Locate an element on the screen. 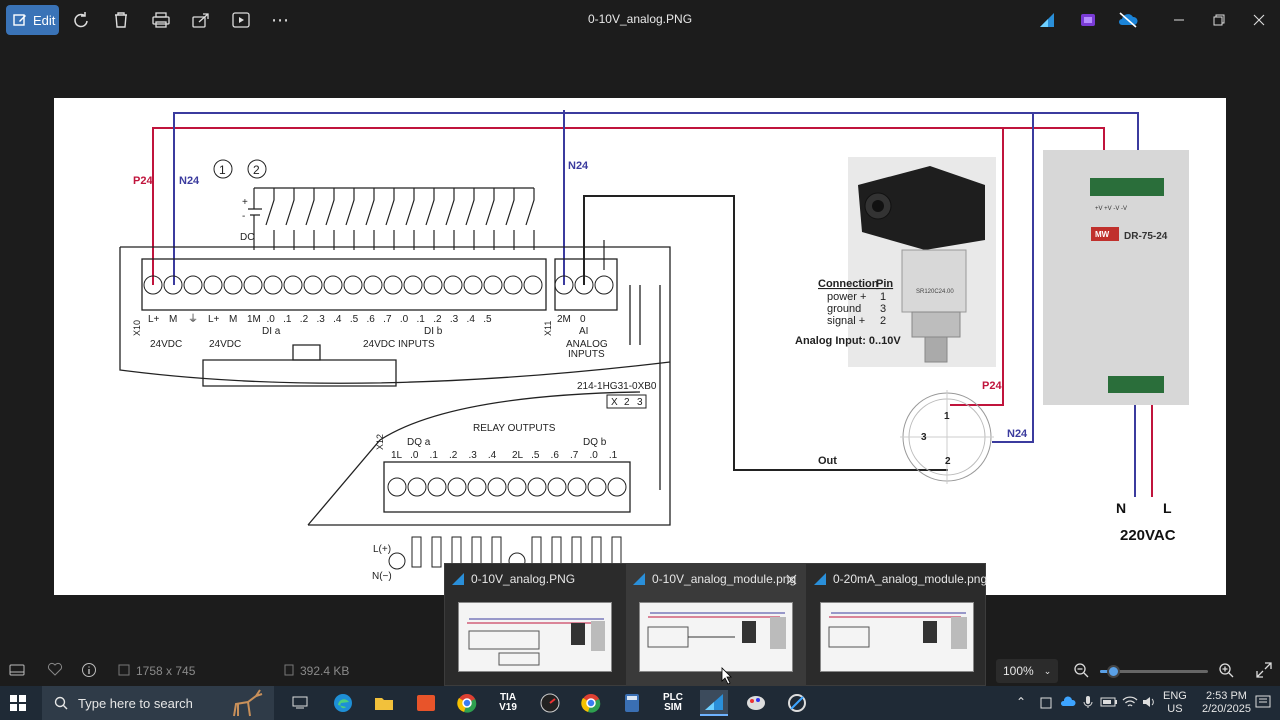 This screenshot has width=1280, height=720. p24-left-label: P24 is located at coordinates (143, 181).